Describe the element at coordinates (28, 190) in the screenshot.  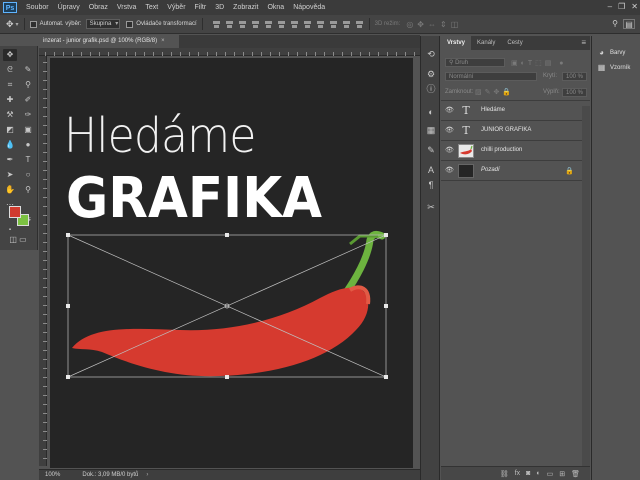
I see `zoom-tool-icon: ⚲` at that location.